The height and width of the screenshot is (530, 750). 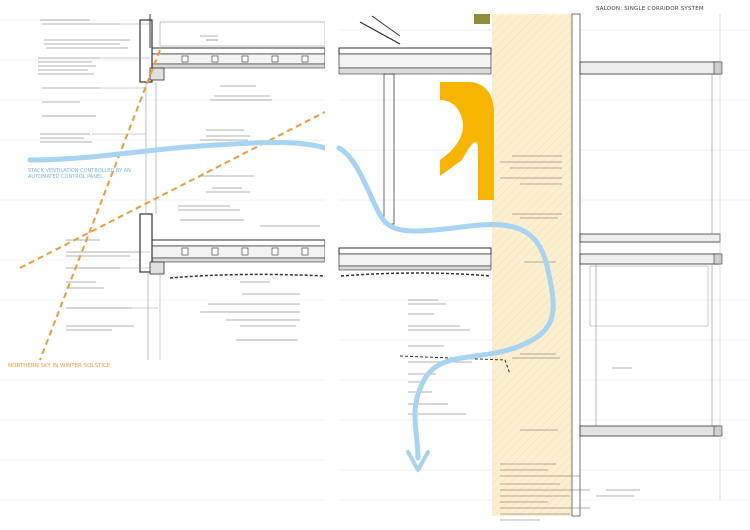 What do you see at coordinates (59, 366) in the screenshot?
I see `sun-angle-label: NORTHERN SKY IN WINTER SOLSTICE` at bounding box center [59, 366].